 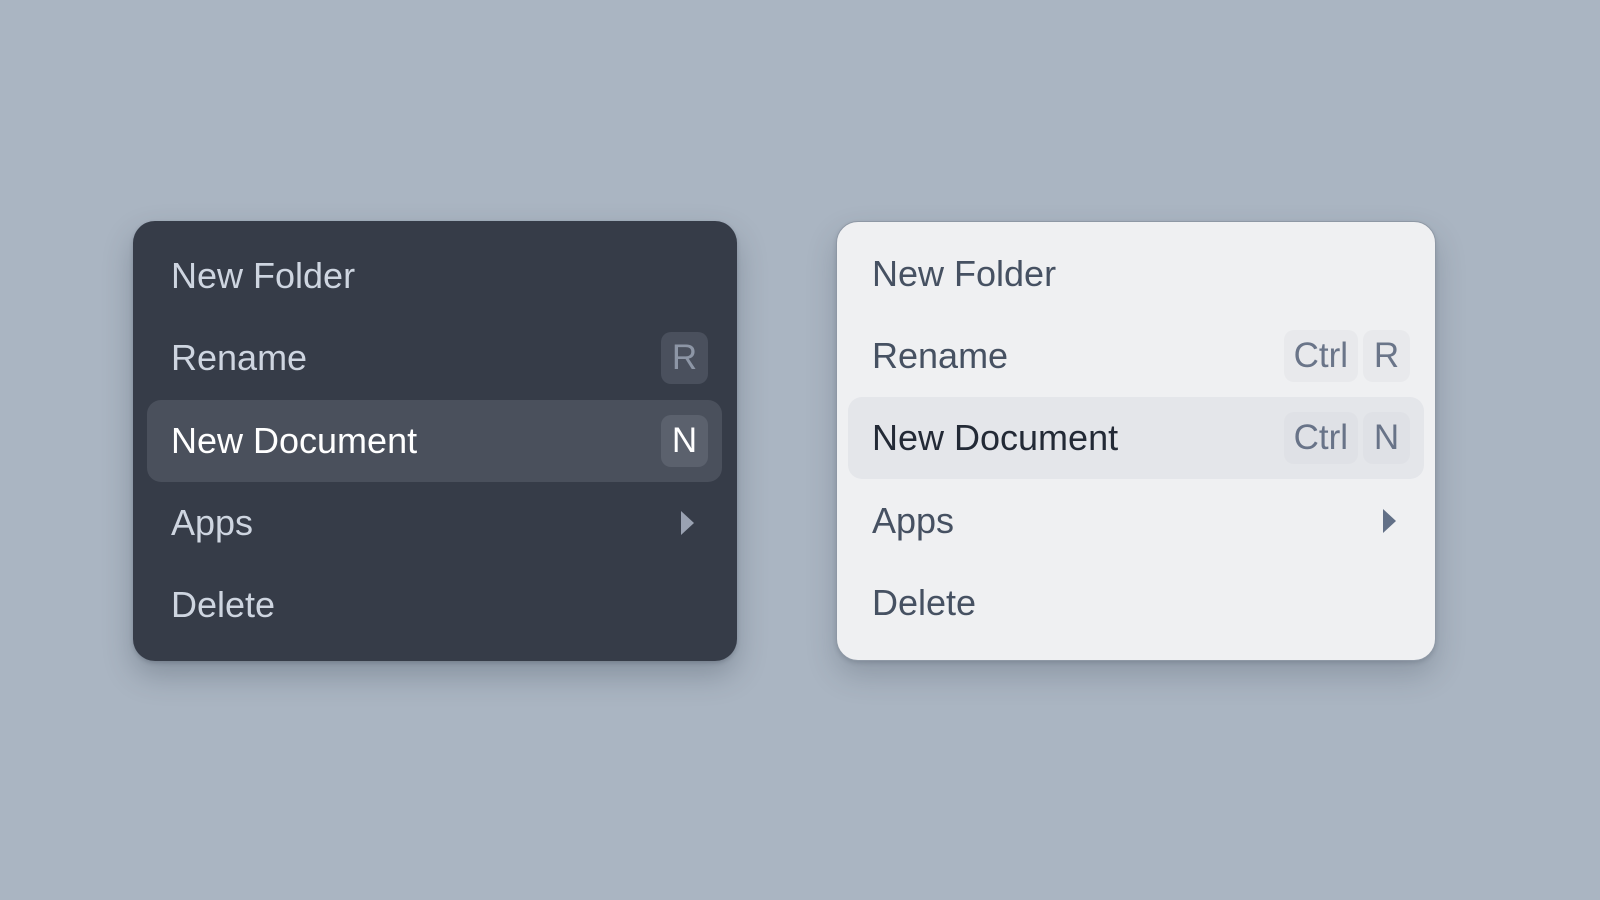 What do you see at coordinates (1136, 356) in the screenshot?
I see `menu-item-rename: Rename Ctrl R` at bounding box center [1136, 356].